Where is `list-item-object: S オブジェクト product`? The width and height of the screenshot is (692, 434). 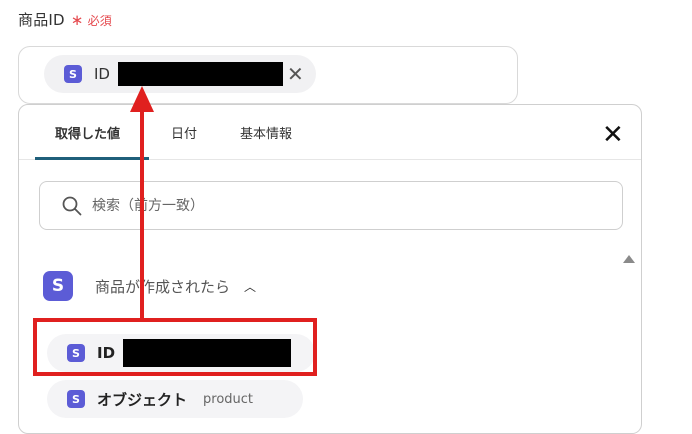
list-item-object: S オブジェクト product is located at coordinates (175, 399).